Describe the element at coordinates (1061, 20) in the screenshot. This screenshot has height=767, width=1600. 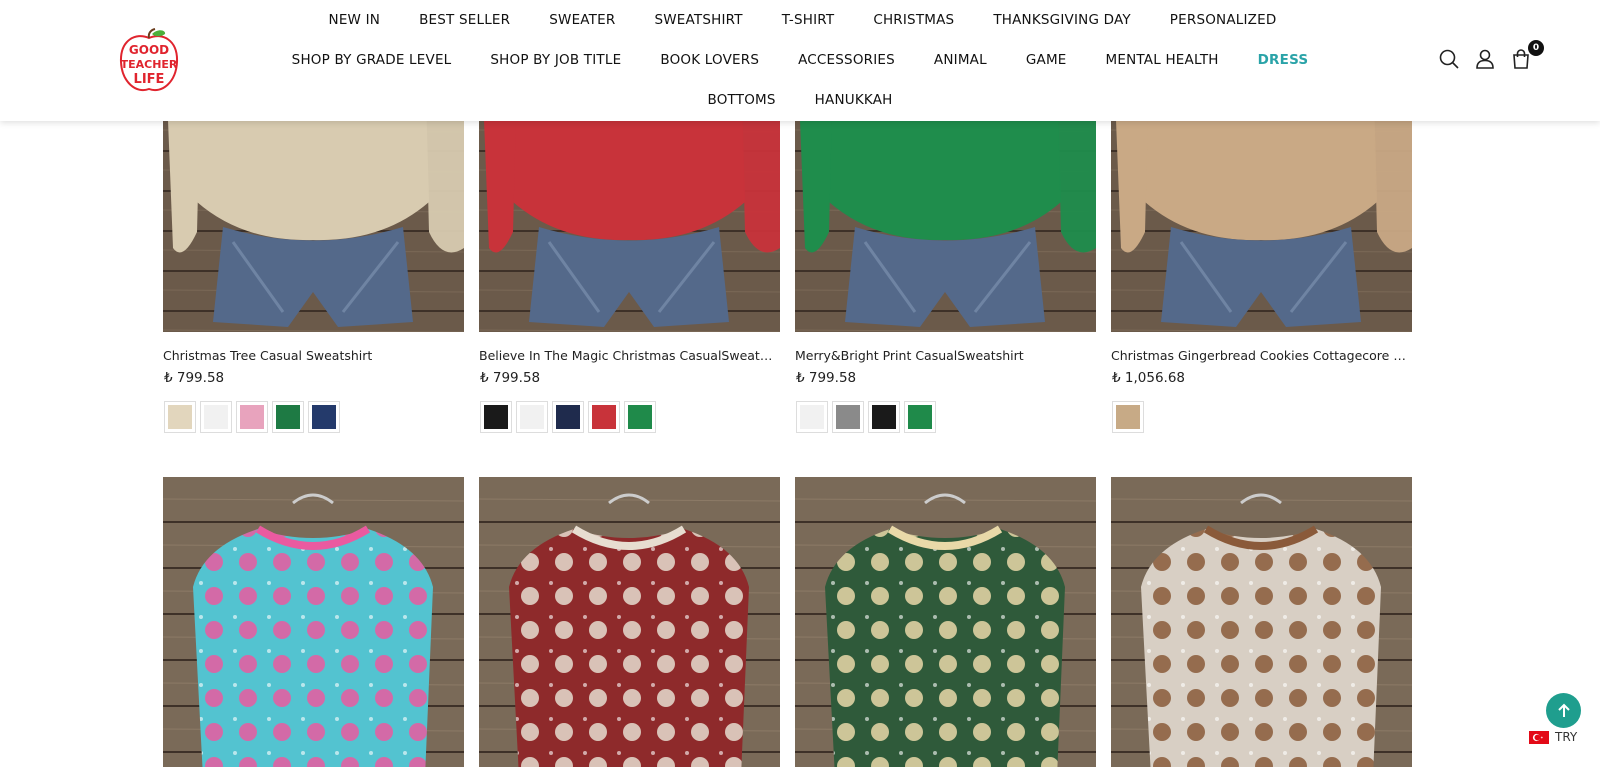
I see `nav-item-thanksgiving-day: THANKSGIVING DAY` at that location.